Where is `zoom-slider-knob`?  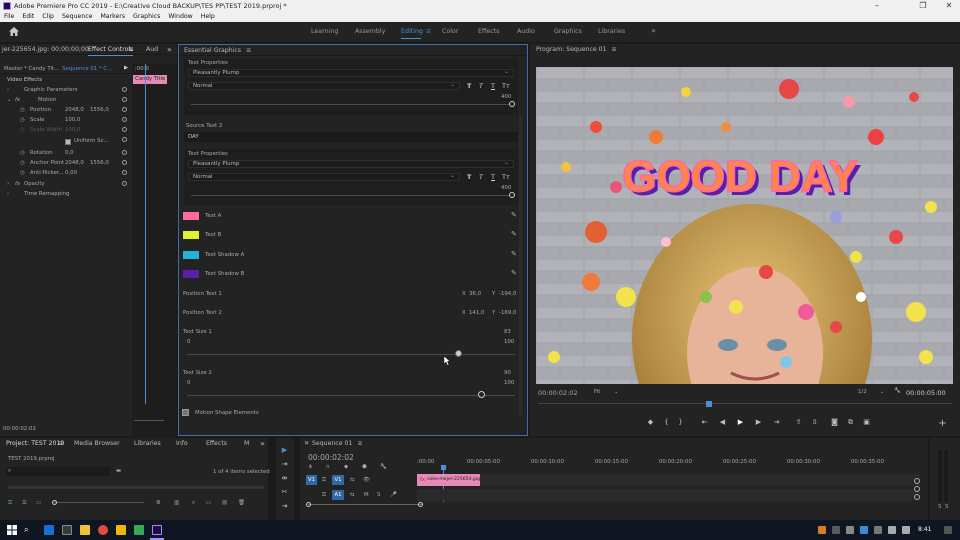 zoom-slider-knob is located at coordinates (54, 502).